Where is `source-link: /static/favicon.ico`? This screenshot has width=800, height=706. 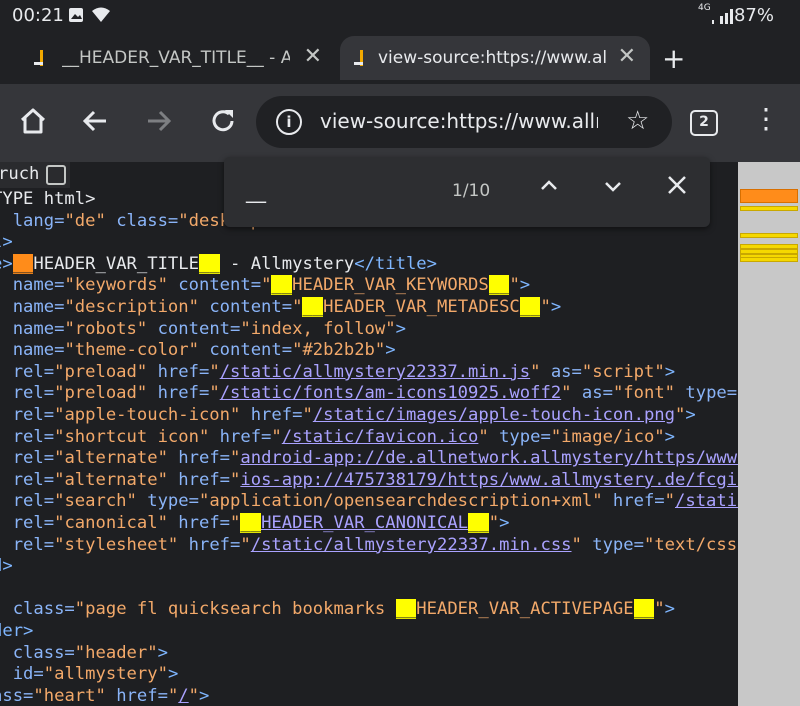 source-link: /static/favicon.ico is located at coordinates (380, 437).